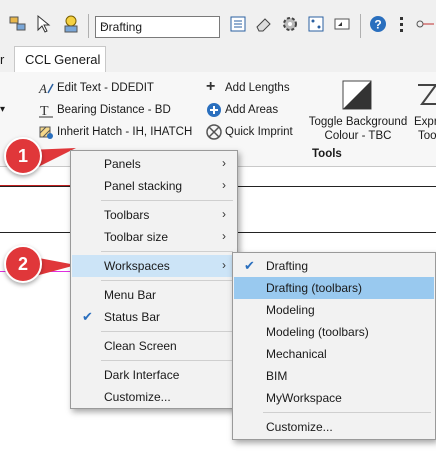 The height and width of the screenshot is (459, 436). Describe the element at coordinates (105, 88) in the screenshot. I see `edit-text-label: Edit Text - DDEDIT` at that location.